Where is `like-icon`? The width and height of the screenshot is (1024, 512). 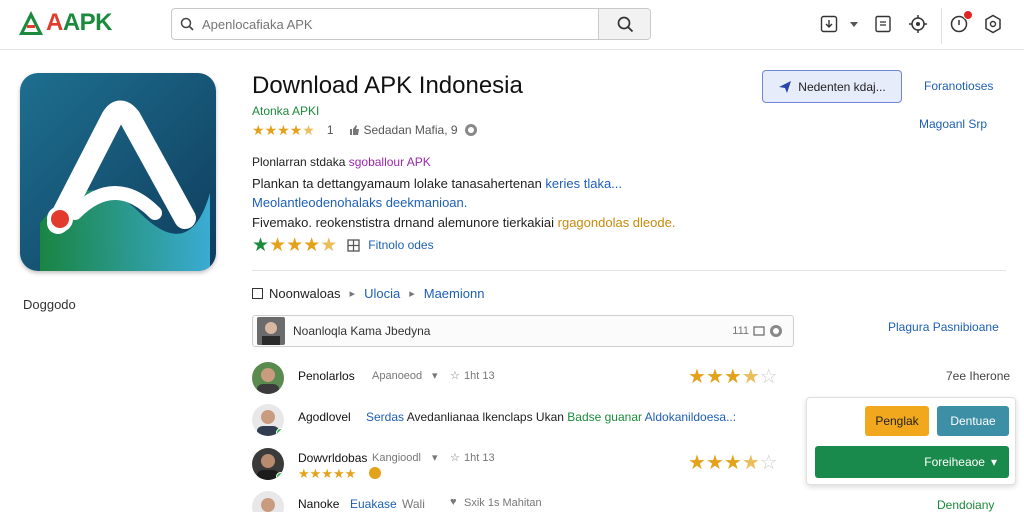
like-icon is located at coordinates (354, 130).